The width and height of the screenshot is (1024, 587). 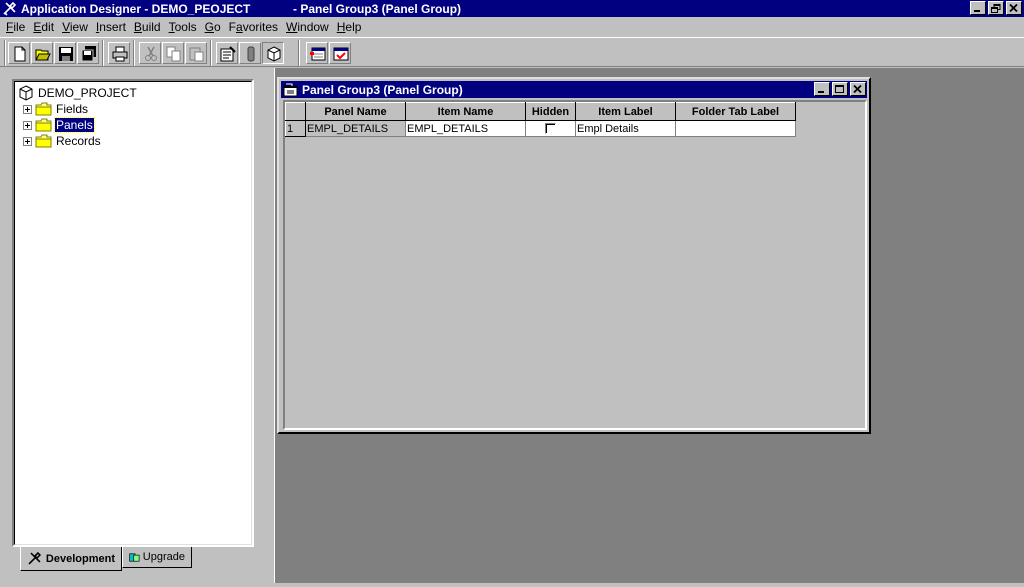 I want to click on tree-node-panels: Panels, so click(x=59, y=125).